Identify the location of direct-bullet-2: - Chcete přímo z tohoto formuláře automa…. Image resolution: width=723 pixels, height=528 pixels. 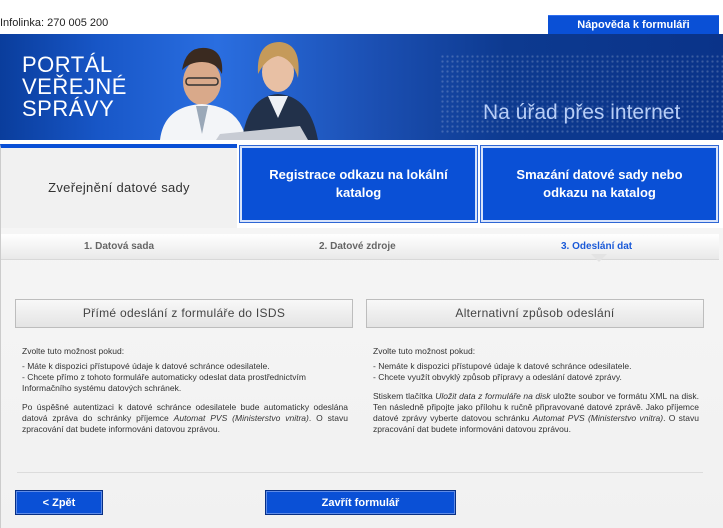
(164, 382).